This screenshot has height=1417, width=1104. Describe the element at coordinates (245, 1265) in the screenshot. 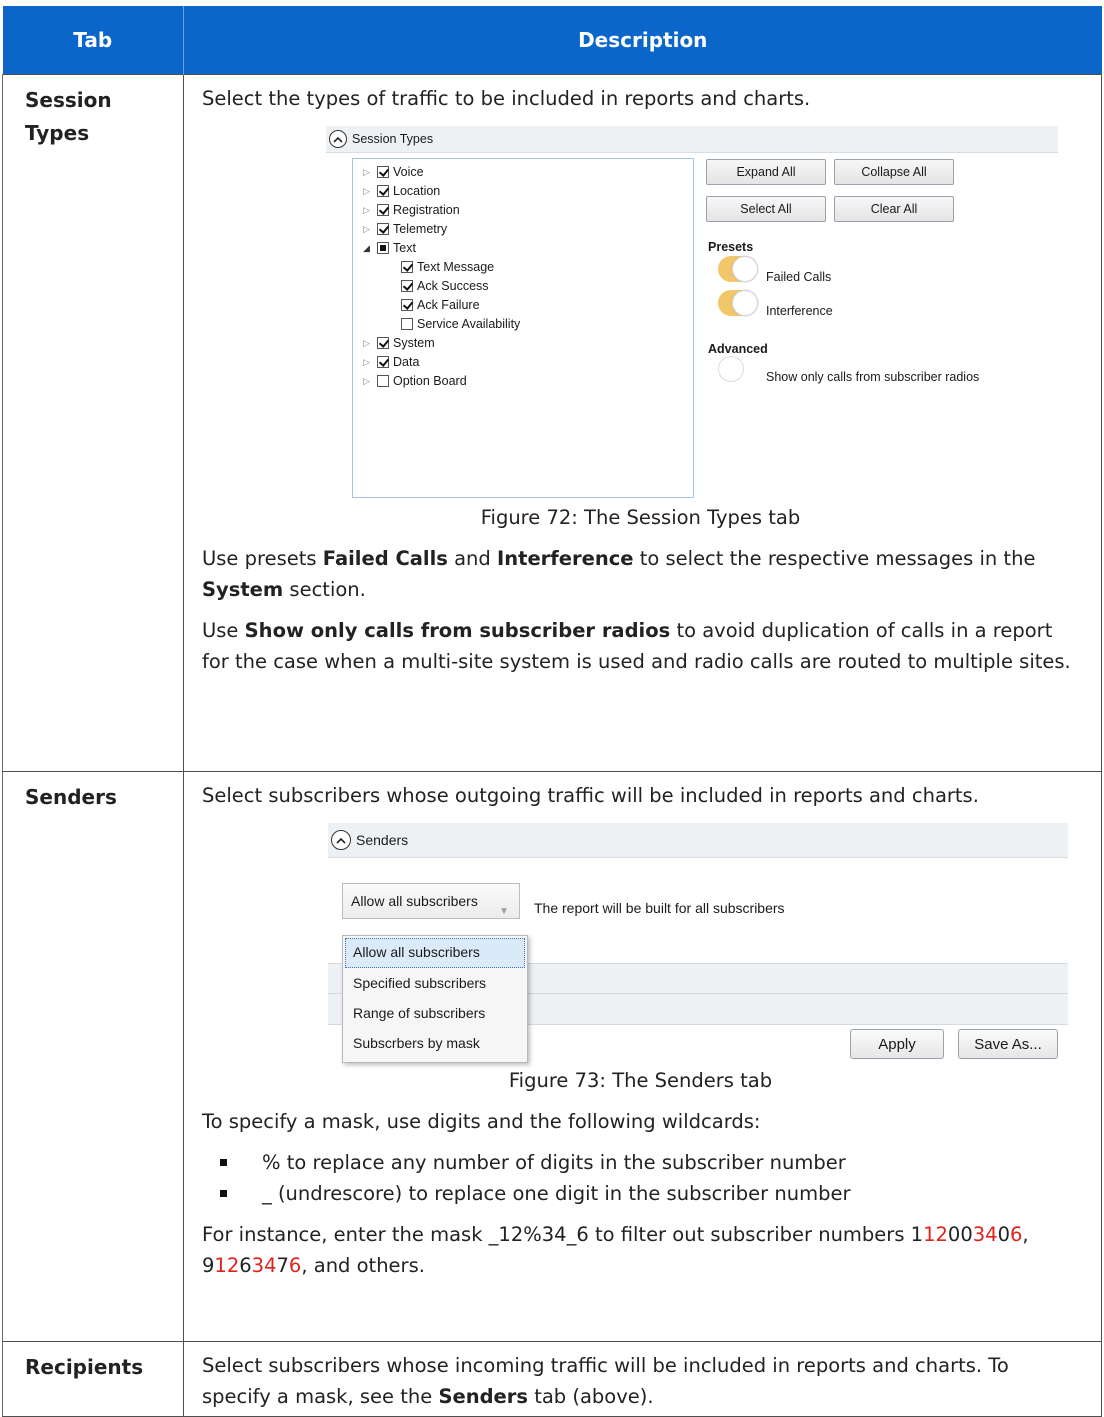

I see `text-run: 6` at that location.